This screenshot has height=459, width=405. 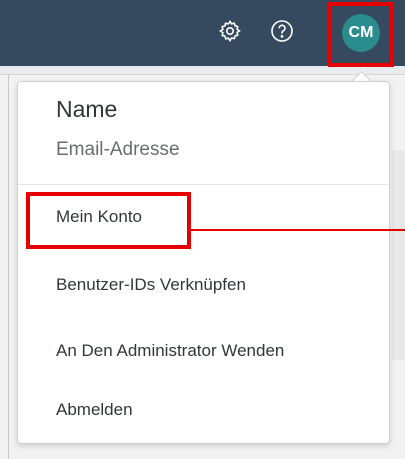 What do you see at coordinates (398, 255) in the screenshot?
I see `background-panel` at bounding box center [398, 255].